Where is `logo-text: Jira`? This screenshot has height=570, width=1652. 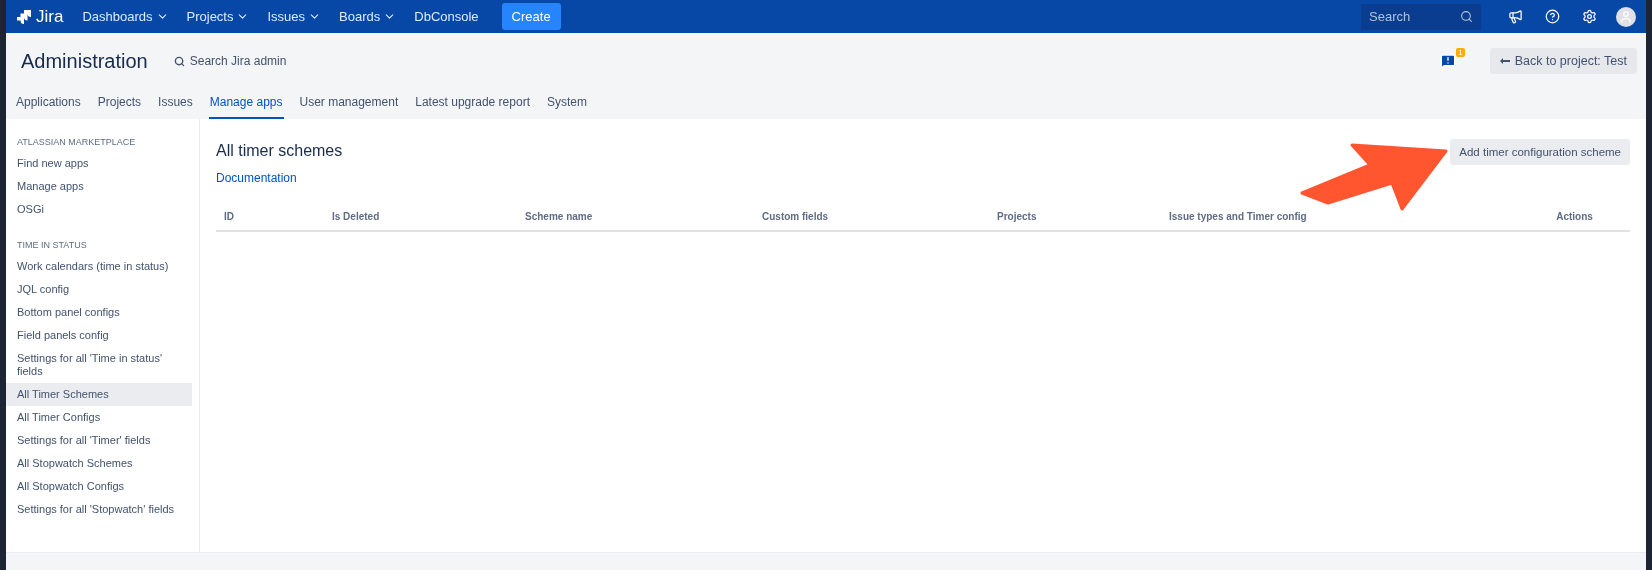 logo-text: Jira is located at coordinates (50, 16).